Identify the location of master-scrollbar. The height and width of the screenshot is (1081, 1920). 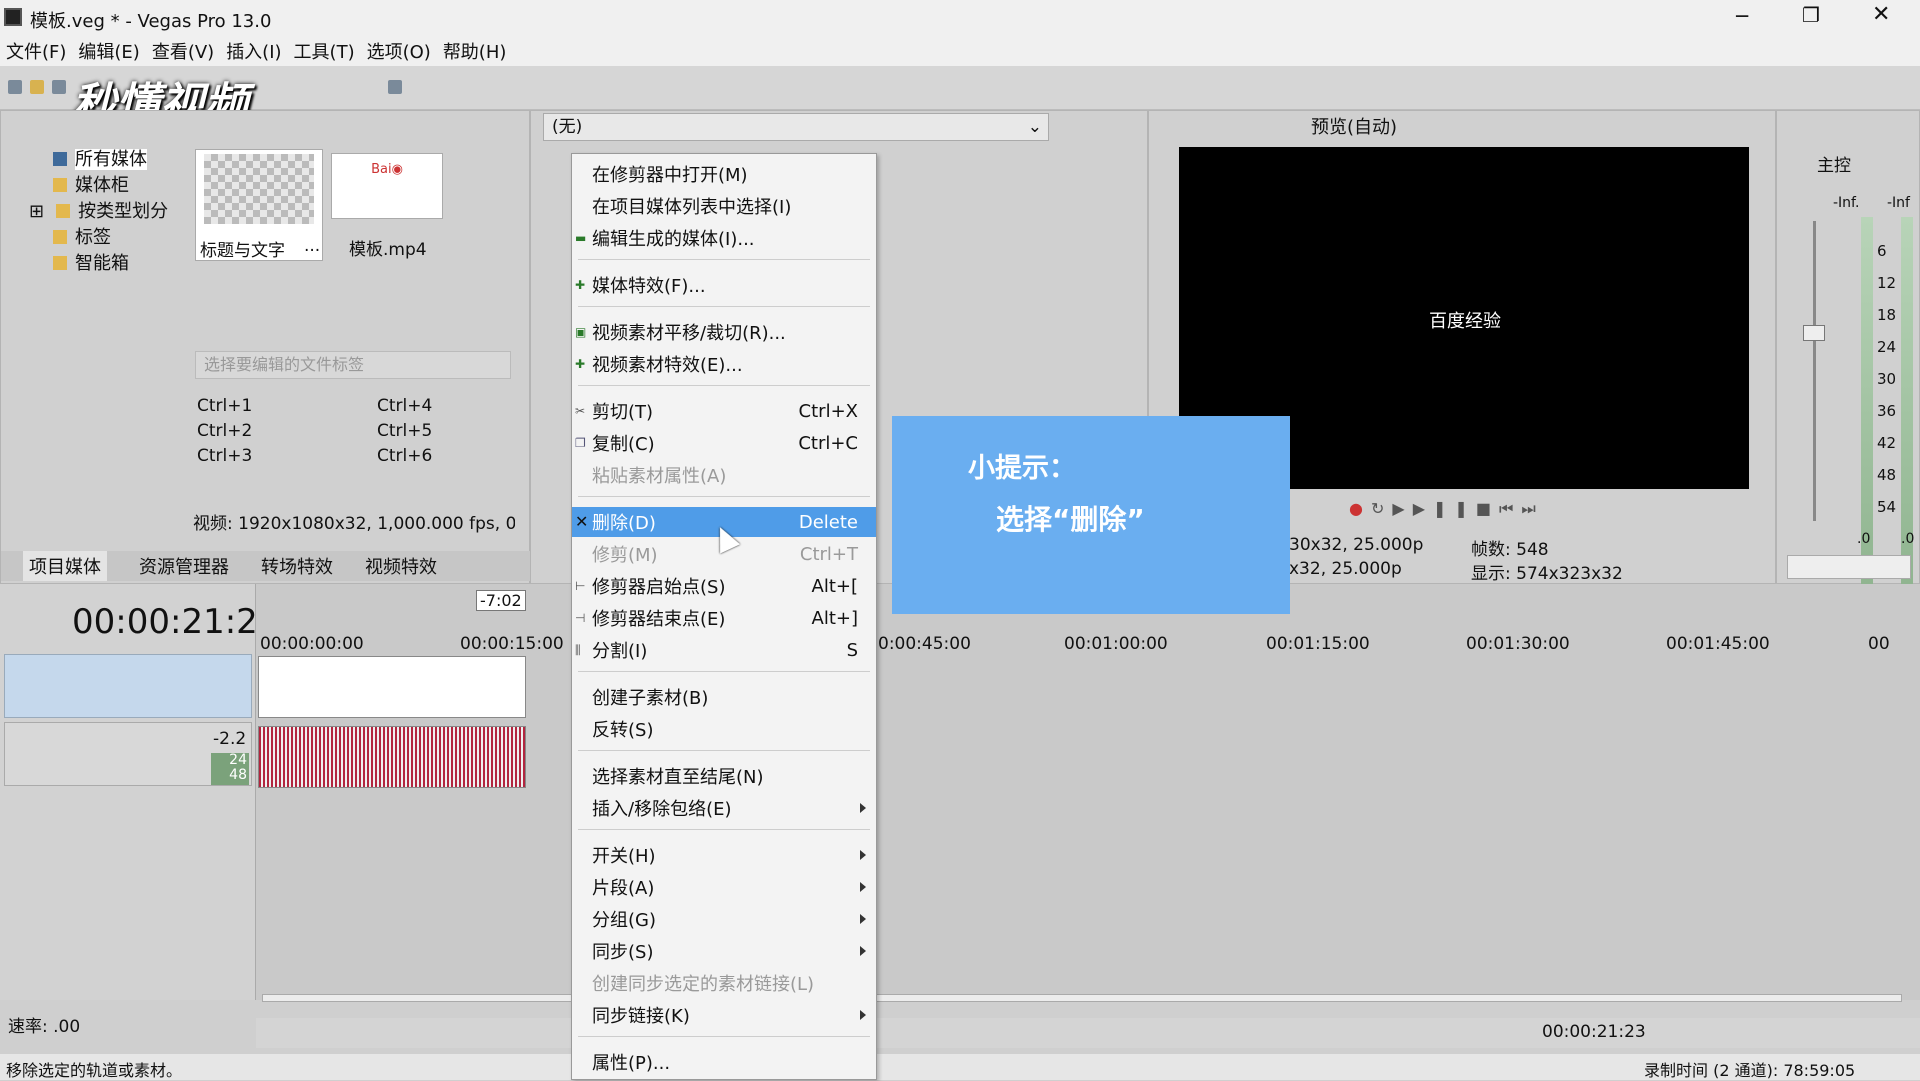
(1849, 567).